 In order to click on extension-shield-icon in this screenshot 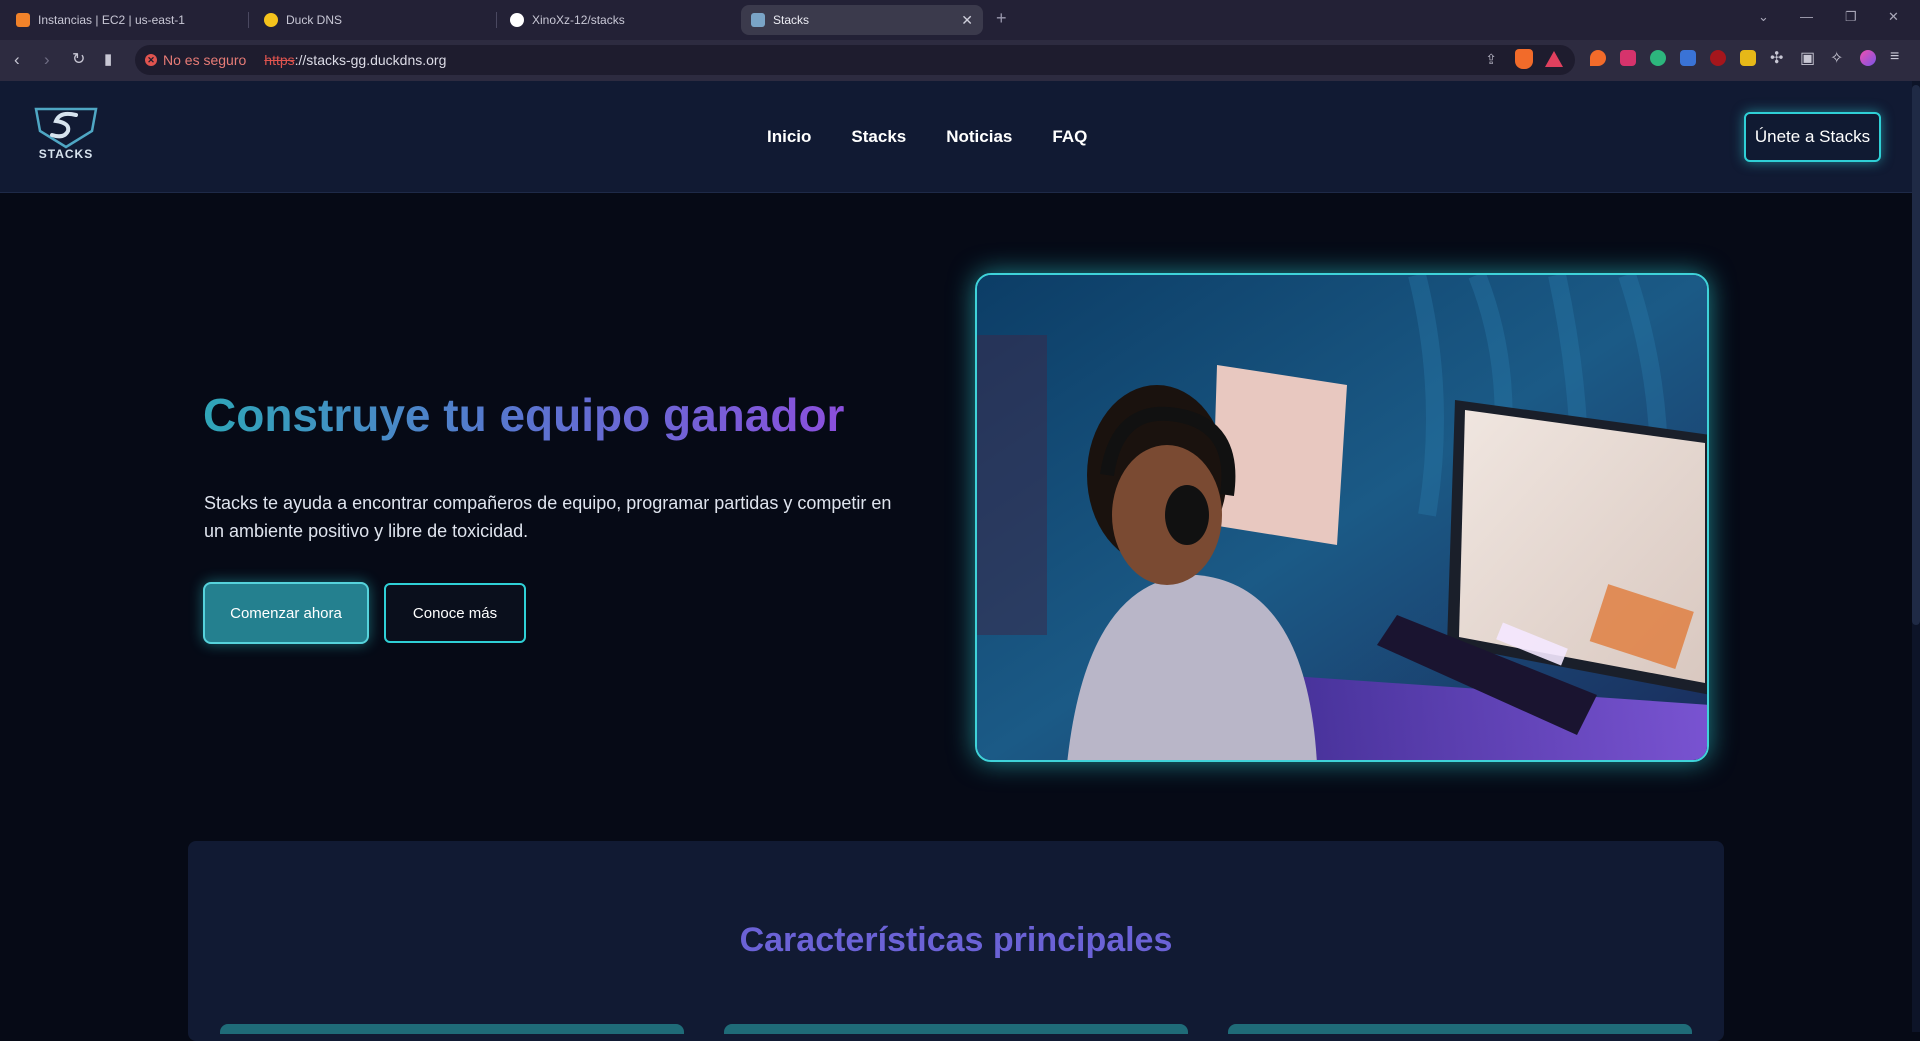, I will do `click(1628, 58)`.